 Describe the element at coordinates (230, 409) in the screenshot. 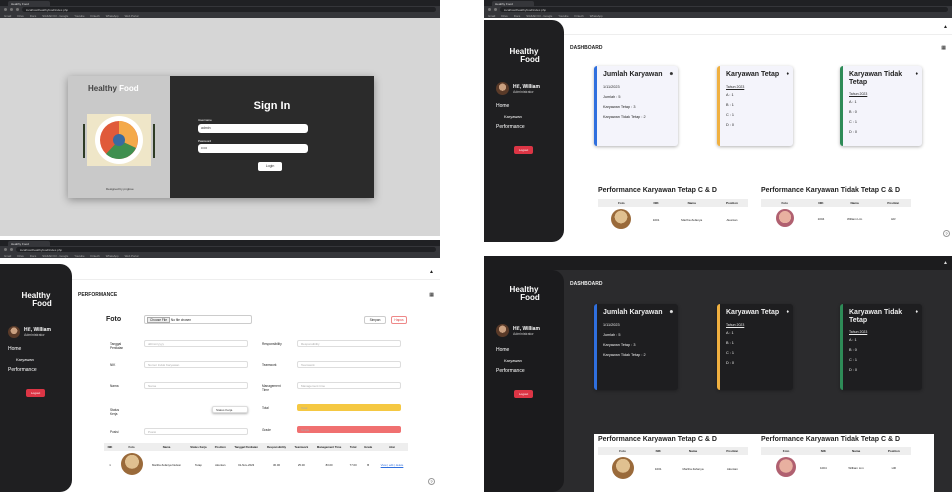

I see `status-select: Status Kerja` at that location.